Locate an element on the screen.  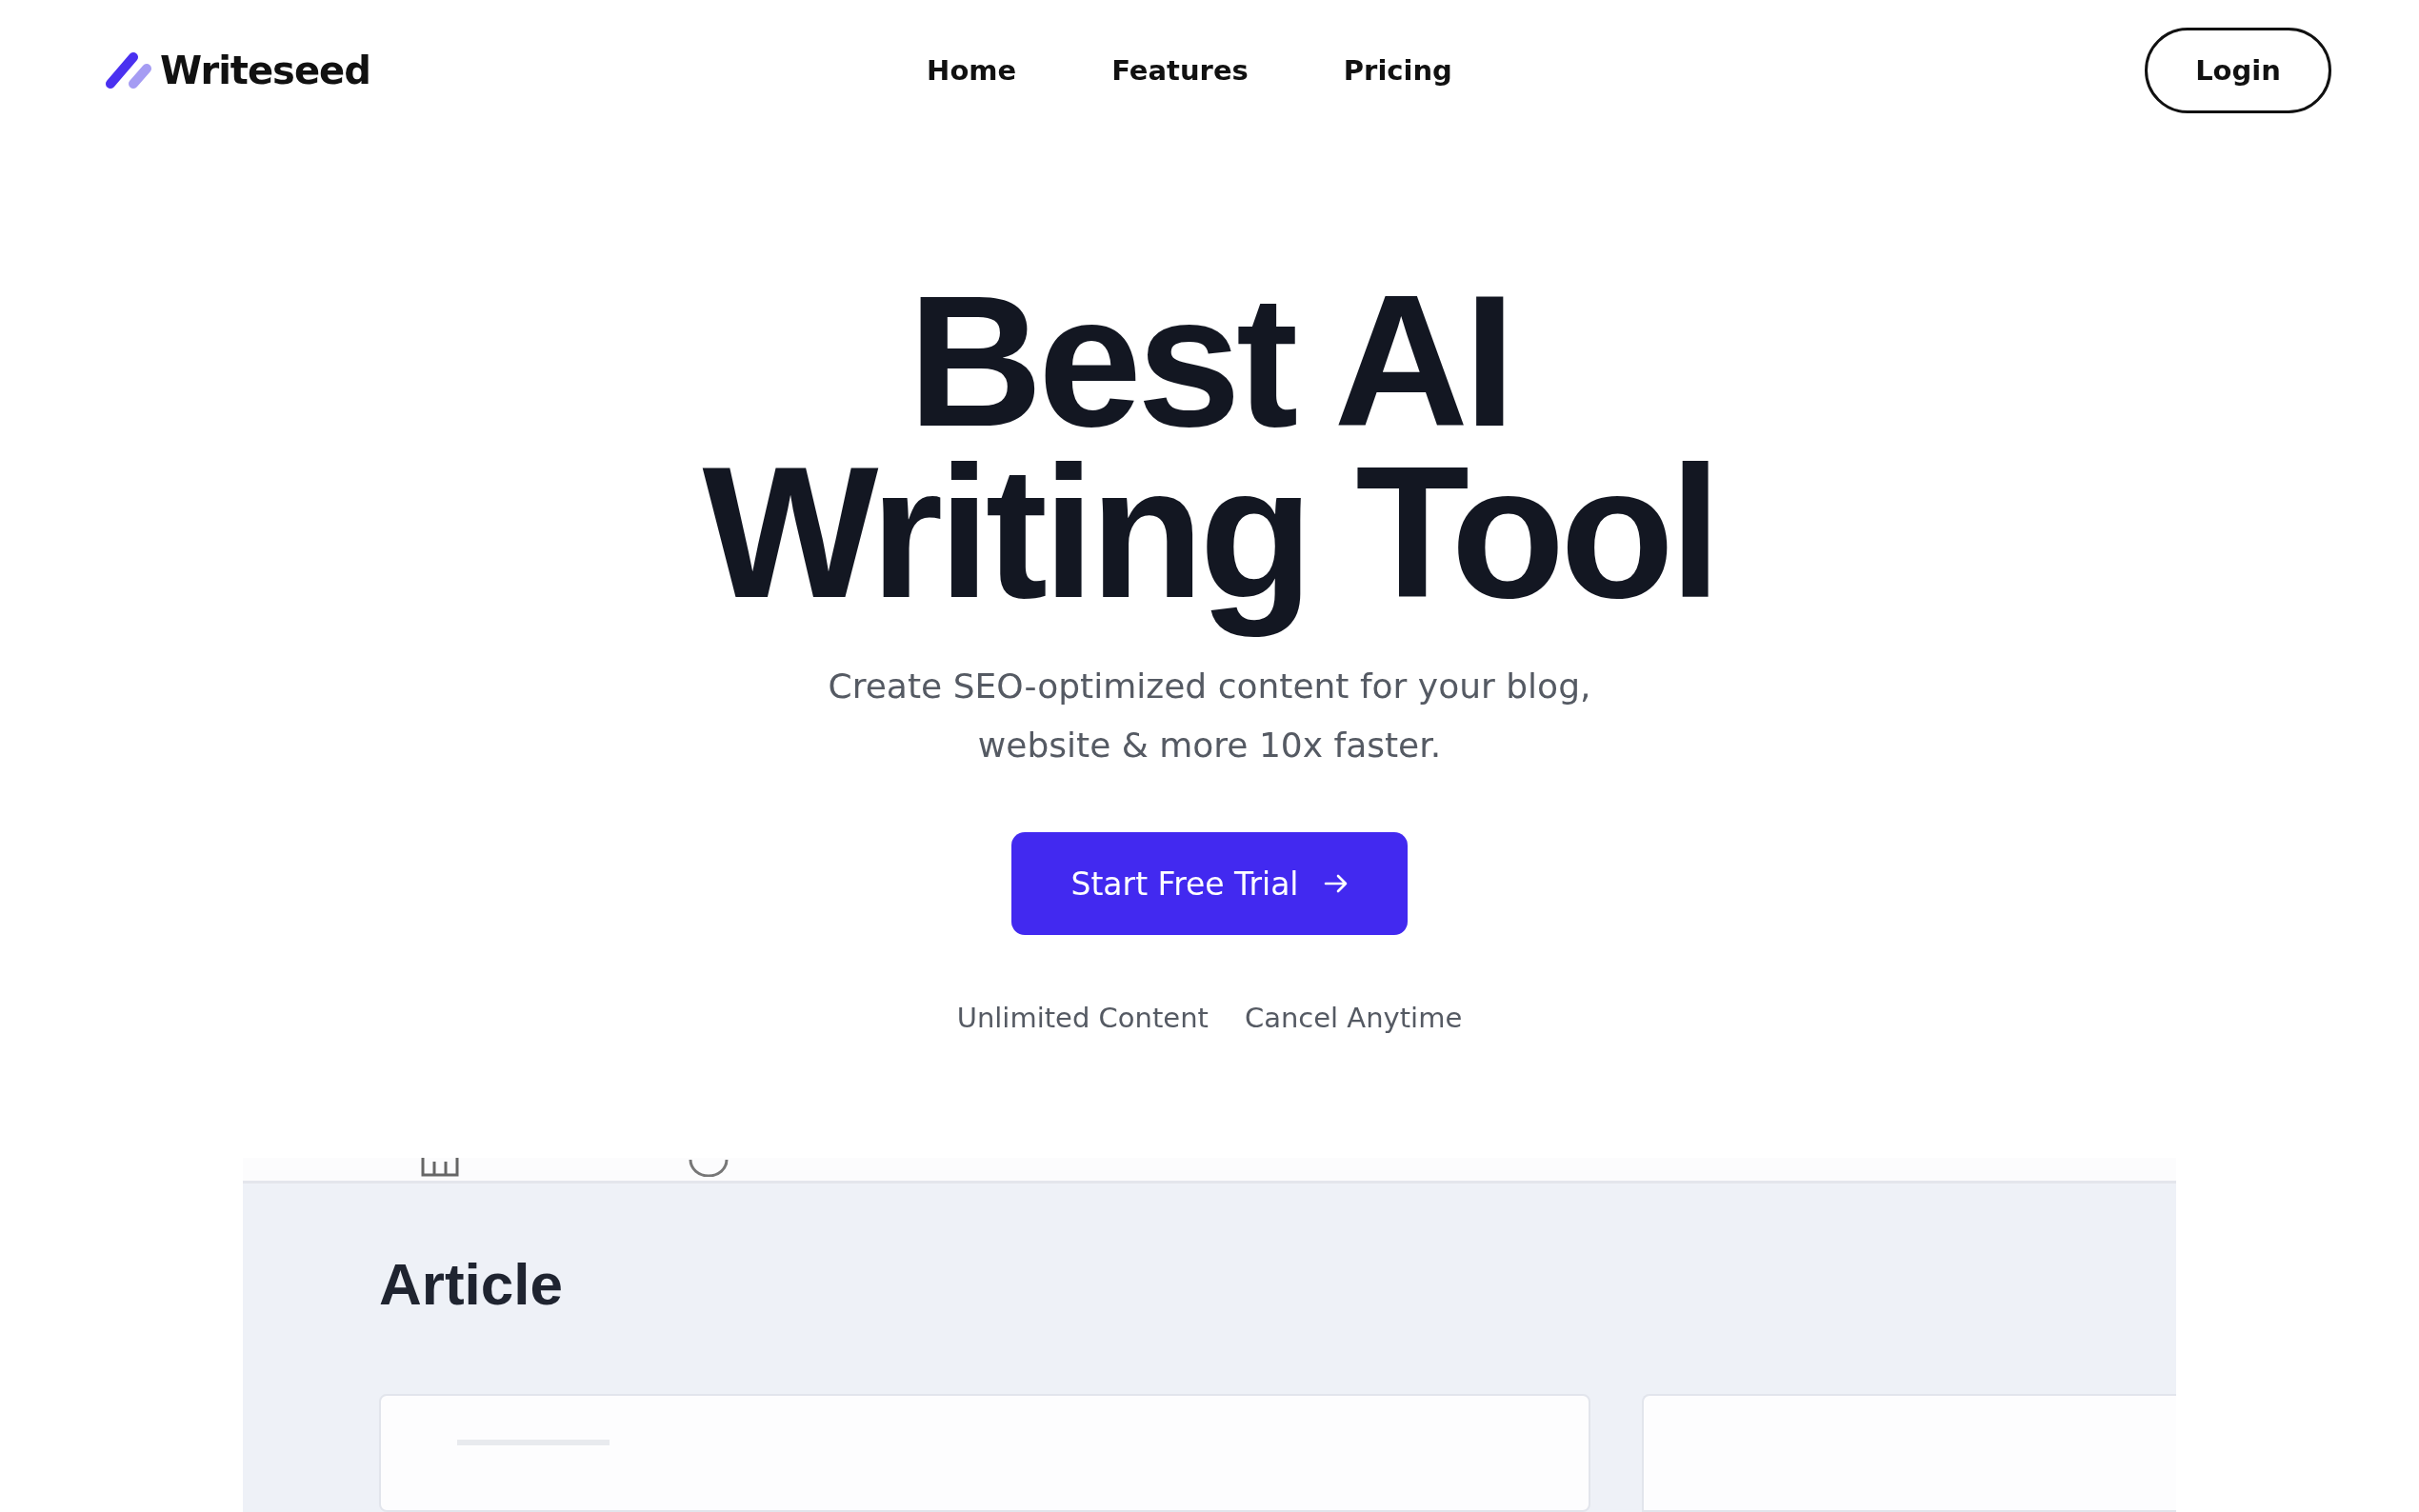
nav-link: Features is located at coordinates (1180, 70).